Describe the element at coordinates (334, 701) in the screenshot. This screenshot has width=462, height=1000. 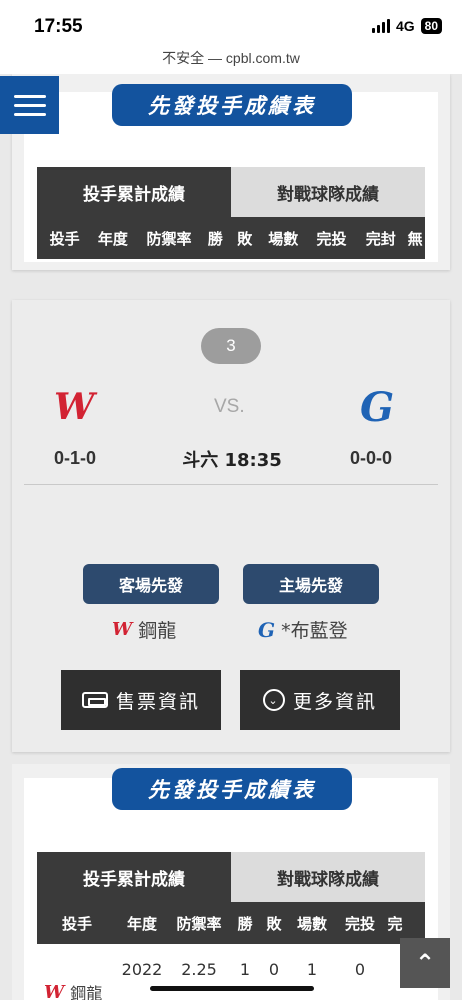
I see `more-info-label: 更多資訊` at that location.